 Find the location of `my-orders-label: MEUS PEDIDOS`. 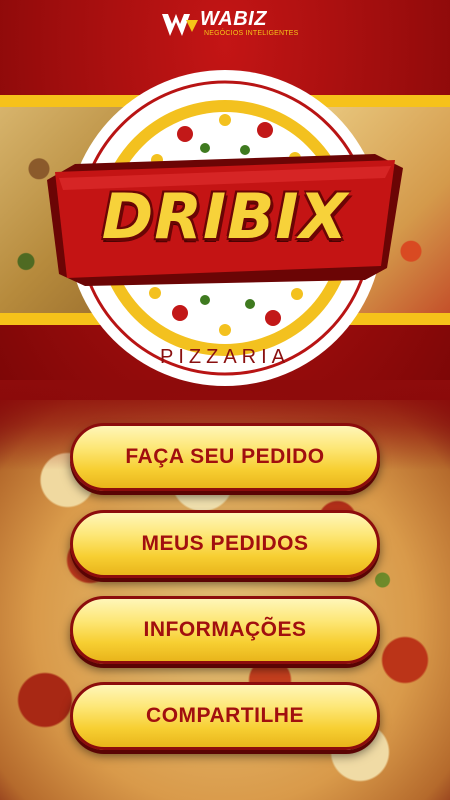

my-orders-label: MEUS PEDIDOS is located at coordinates (225, 543).